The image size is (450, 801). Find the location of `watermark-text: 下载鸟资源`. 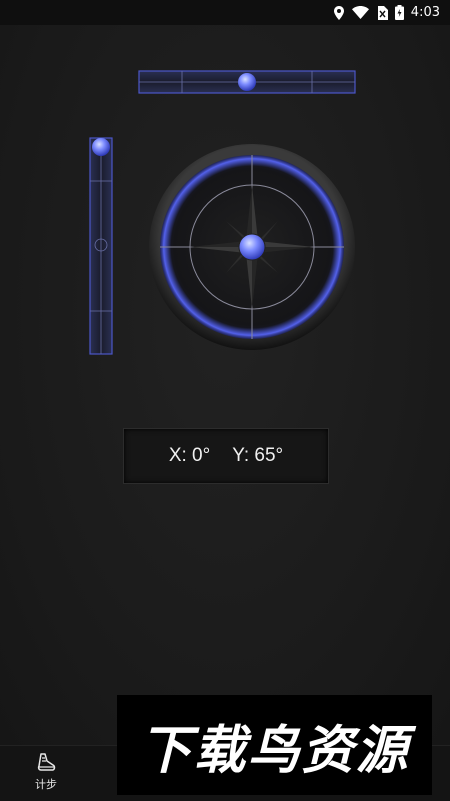

watermark-text: 下载鸟资源 is located at coordinates (274, 750).